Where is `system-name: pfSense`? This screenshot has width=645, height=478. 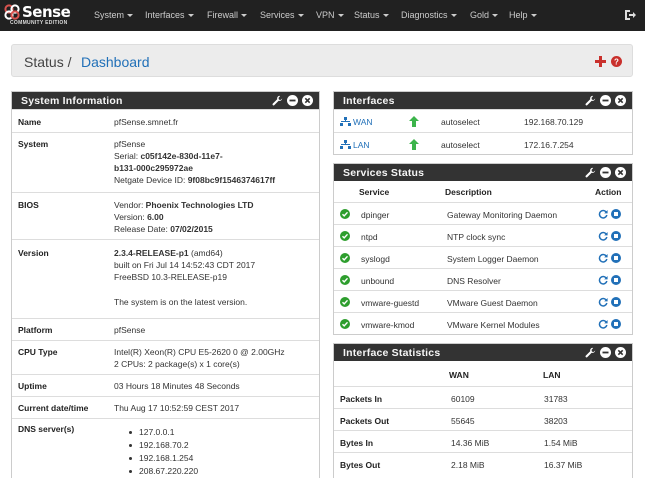
system-name: pfSense is located at coordinates (130, 144).